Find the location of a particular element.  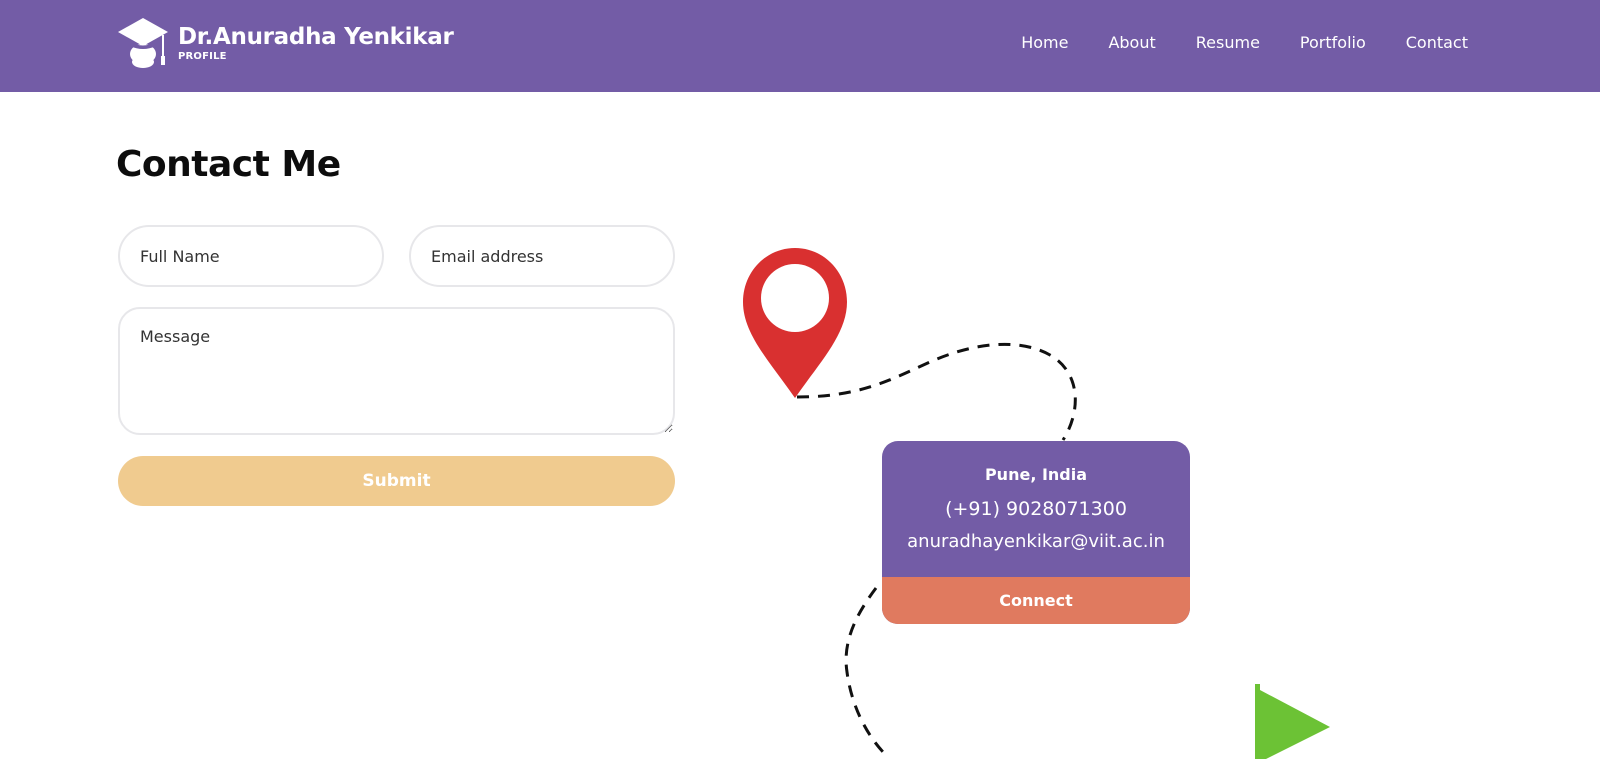

nav-about: About is located at coordinates (1131, 43).